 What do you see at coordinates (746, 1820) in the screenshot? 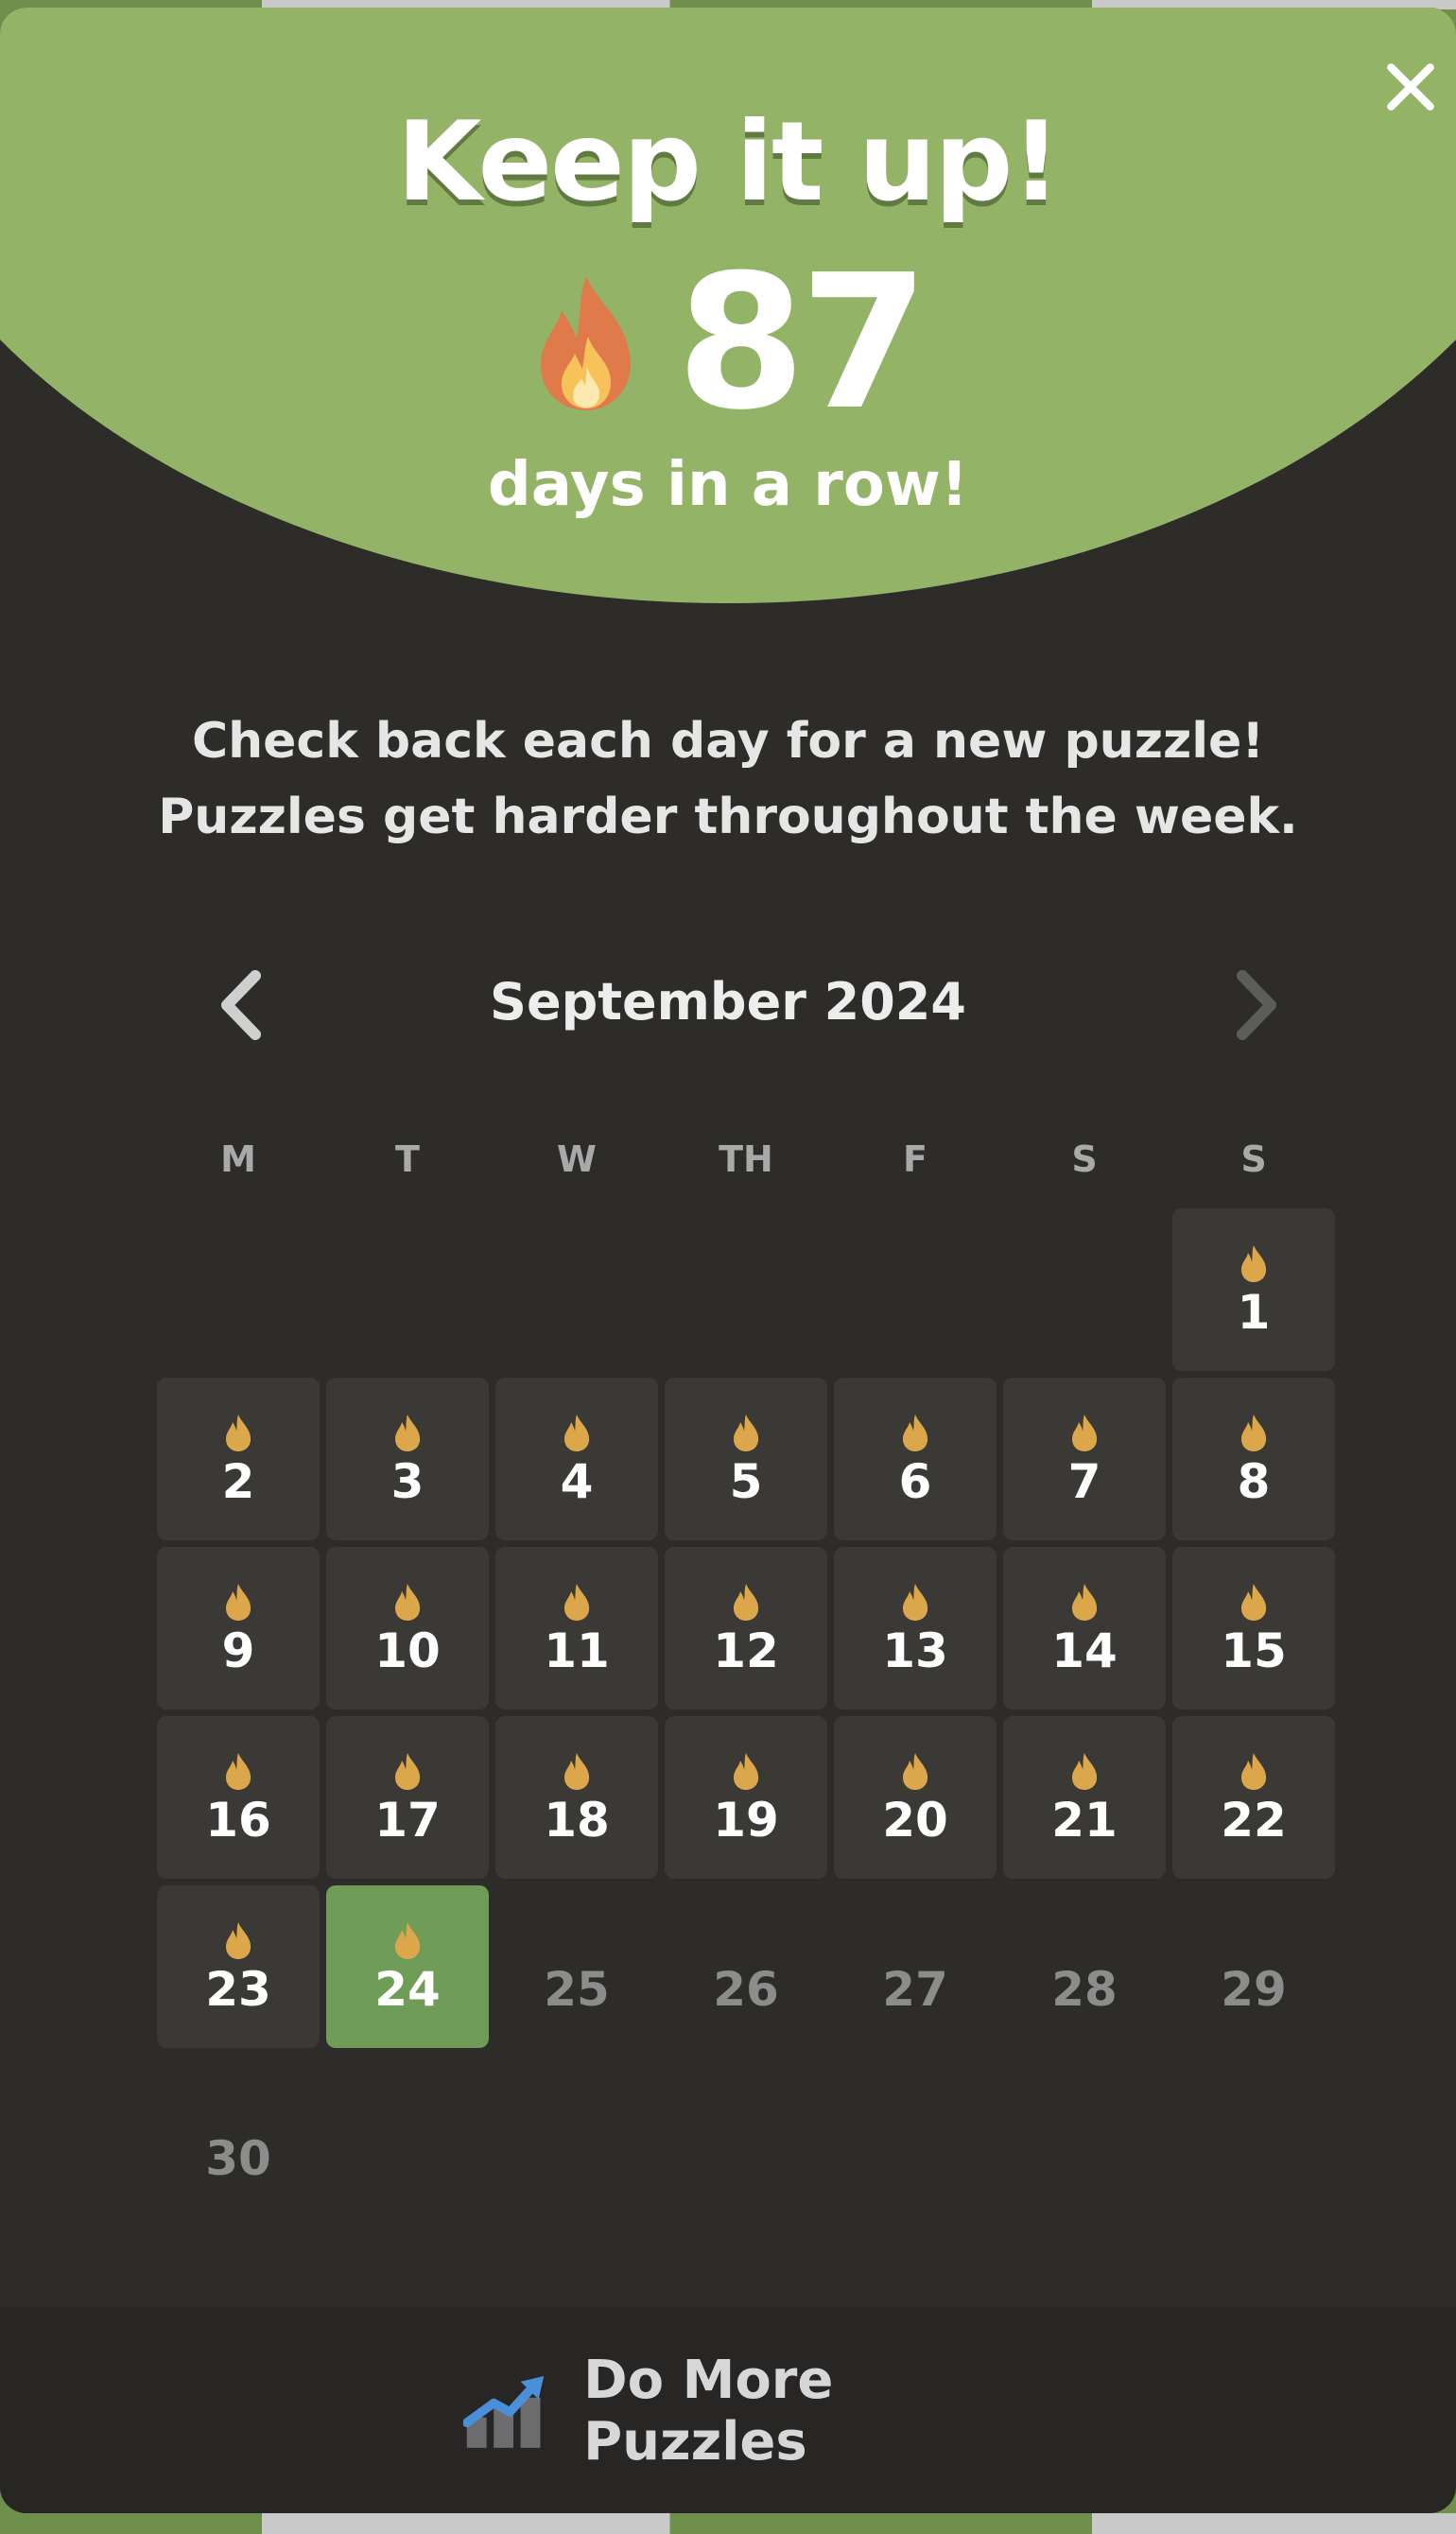
I see `calendar-day-number: 19` at bounding box center [746, 1820].